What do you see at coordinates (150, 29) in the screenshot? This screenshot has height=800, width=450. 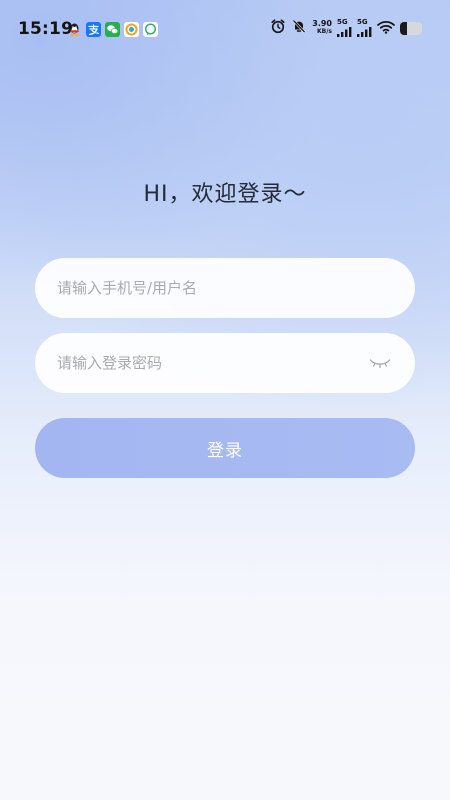 I see `message-bubble-icon` at bounding box center [150, 29].